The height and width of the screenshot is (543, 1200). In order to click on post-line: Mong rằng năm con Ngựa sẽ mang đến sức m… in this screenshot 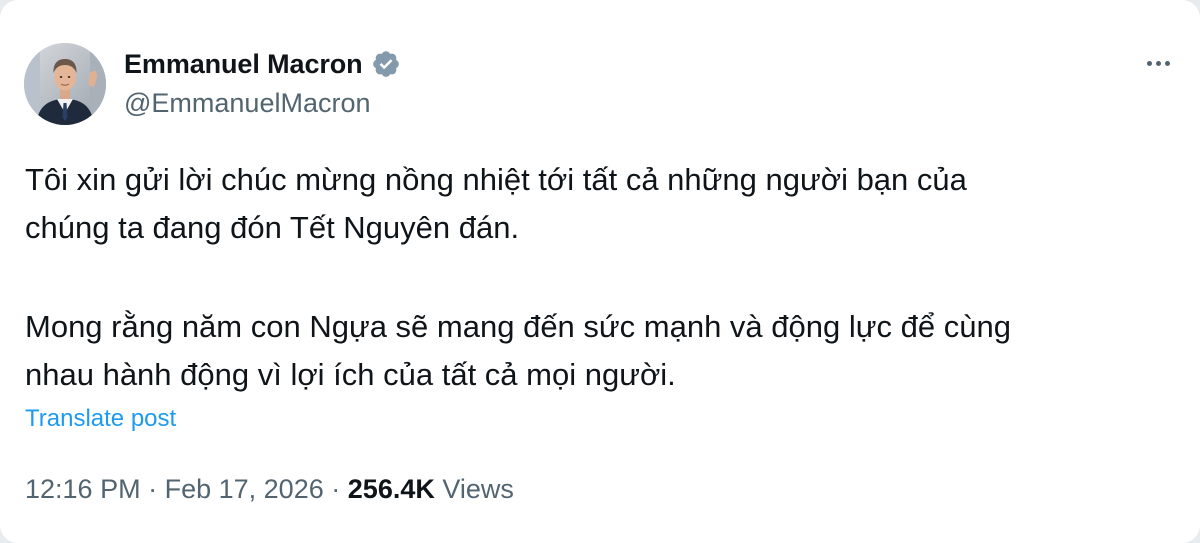, I will do `click(518, 326)`.